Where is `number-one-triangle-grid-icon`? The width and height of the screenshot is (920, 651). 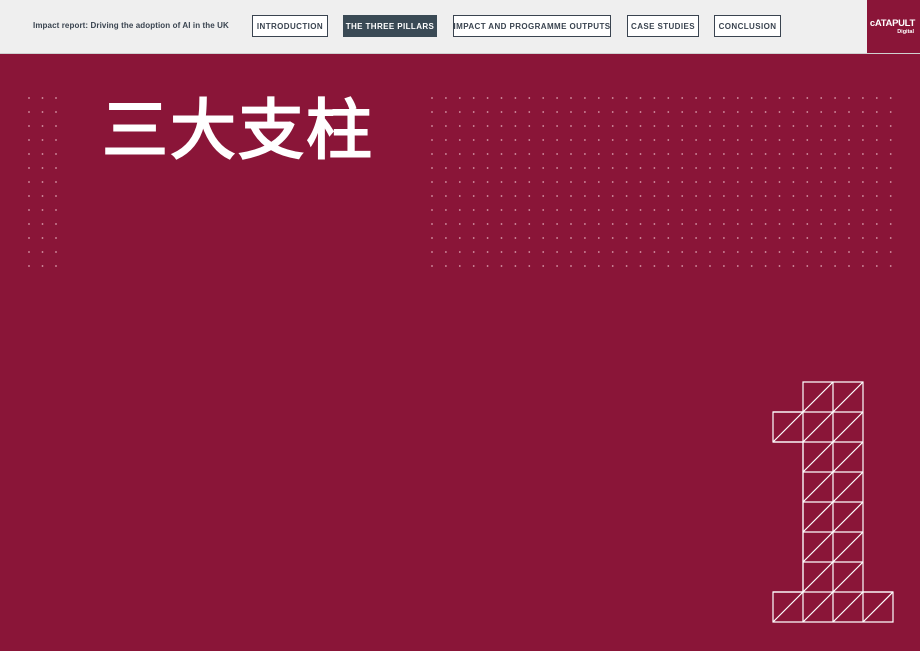 number-one-triangle-grid-icon is located at coordinates (833, 502).